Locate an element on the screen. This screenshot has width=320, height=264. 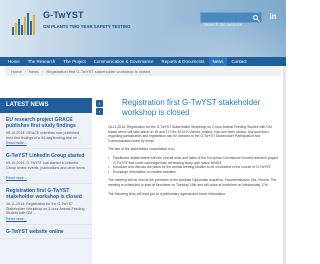
latest-news-heading: LATEST NEWS is located at coordinates (46, 105).